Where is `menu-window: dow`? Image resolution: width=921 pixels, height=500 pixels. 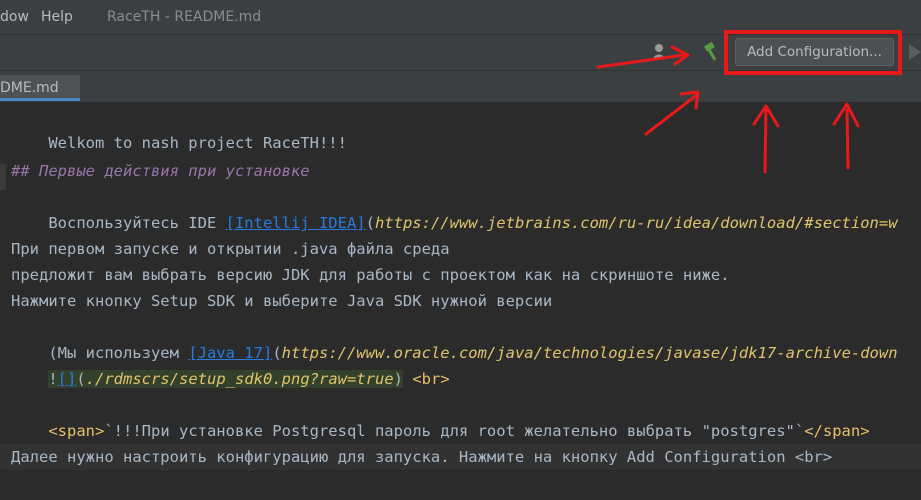
menu-window: dow is located at coordinates (14, 17).